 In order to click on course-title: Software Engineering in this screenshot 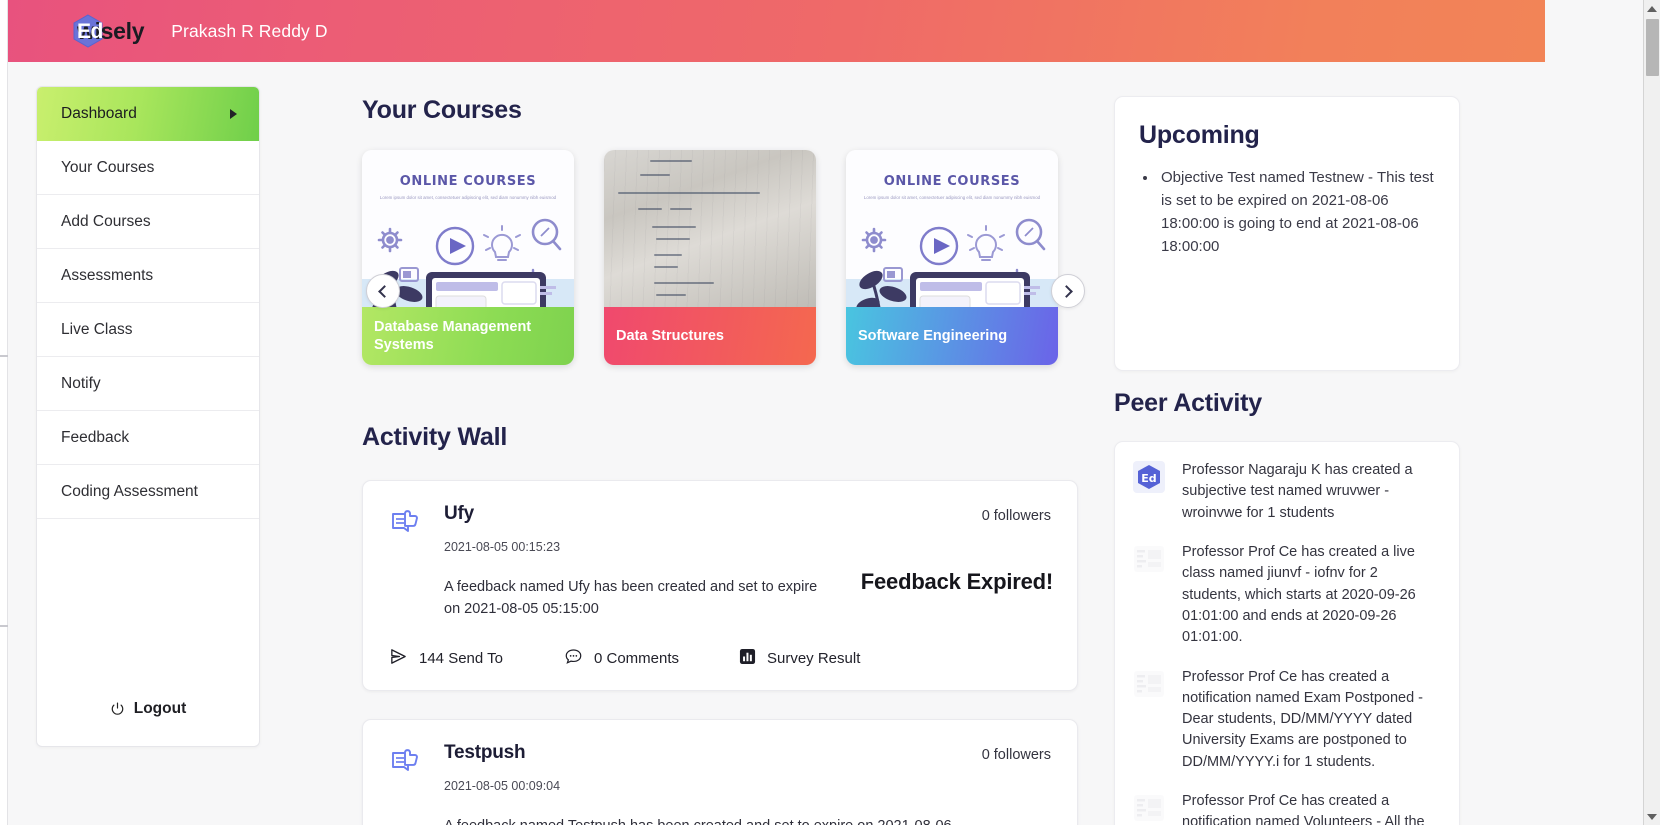, I will do `click(952, 336)`.